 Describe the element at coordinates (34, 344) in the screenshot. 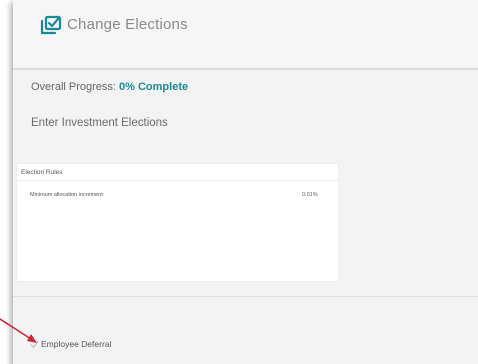

I see `check-icon` at that location.